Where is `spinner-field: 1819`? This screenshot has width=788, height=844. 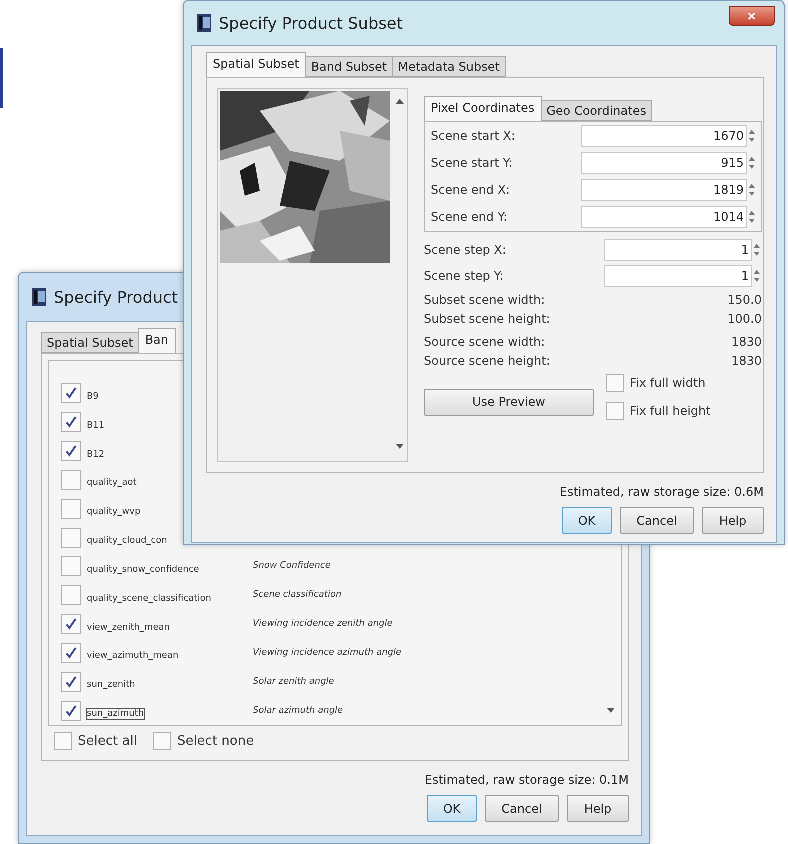 spinner-field: 1819 is located at coordinates (664, 190).